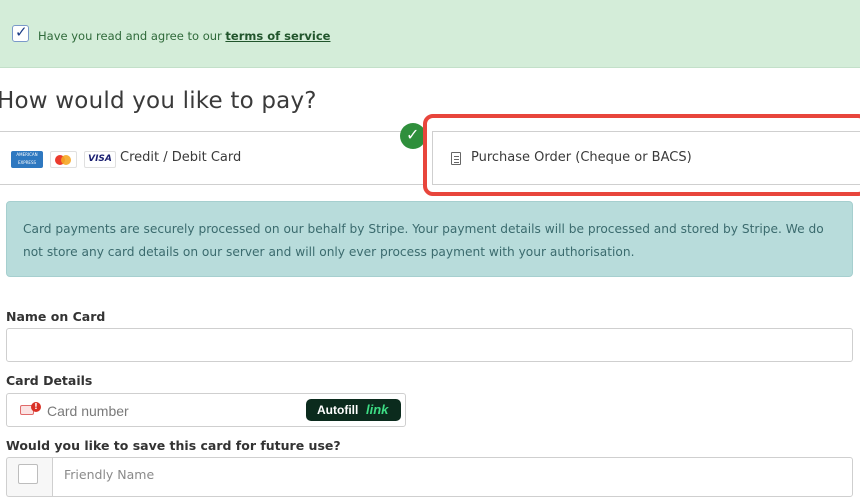 This screenshot has height=497, width=860. Describe the element at coordinates (377, 409) in the screenshot. I see `link-logo: link` at that location.